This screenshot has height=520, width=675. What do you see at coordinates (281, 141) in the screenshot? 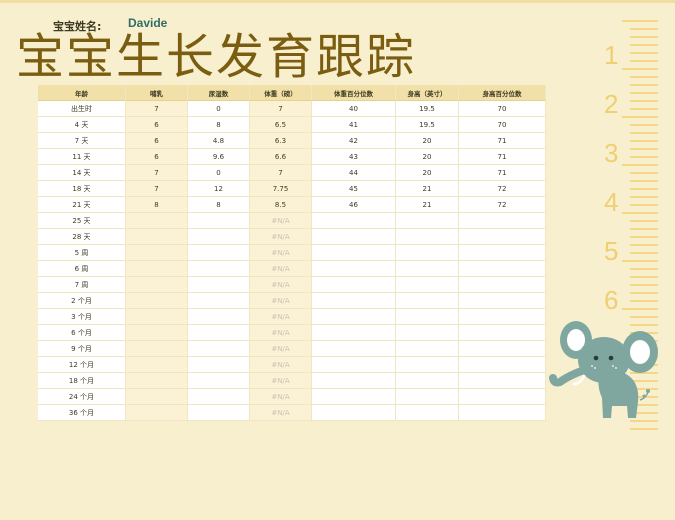
I see `table-cell: 6.3` at bounding box center [281, 141].